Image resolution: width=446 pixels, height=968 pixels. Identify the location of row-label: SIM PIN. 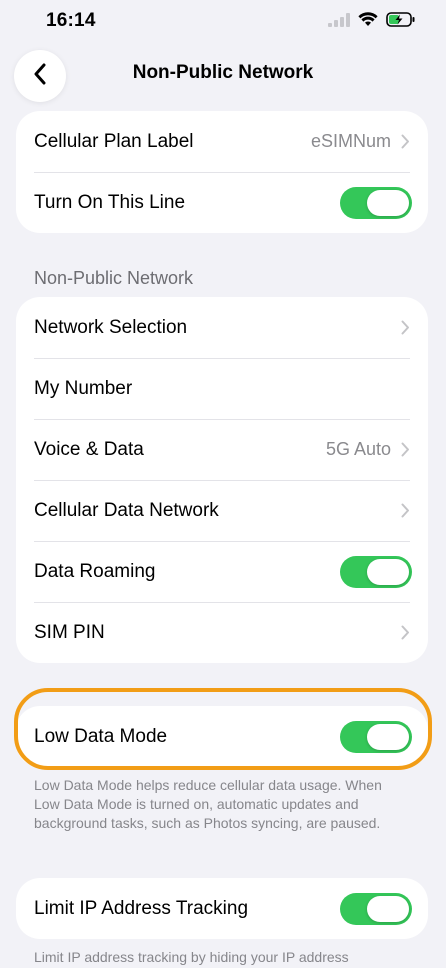
(69, 632).